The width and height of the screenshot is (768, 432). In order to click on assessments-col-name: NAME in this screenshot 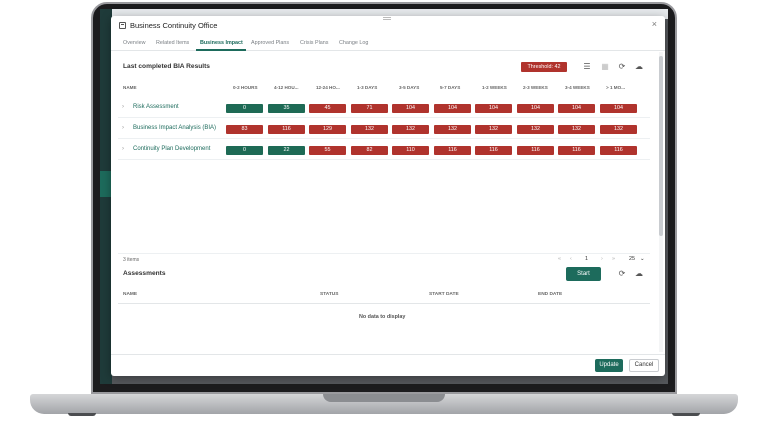, I will do `click(130, 294)`.